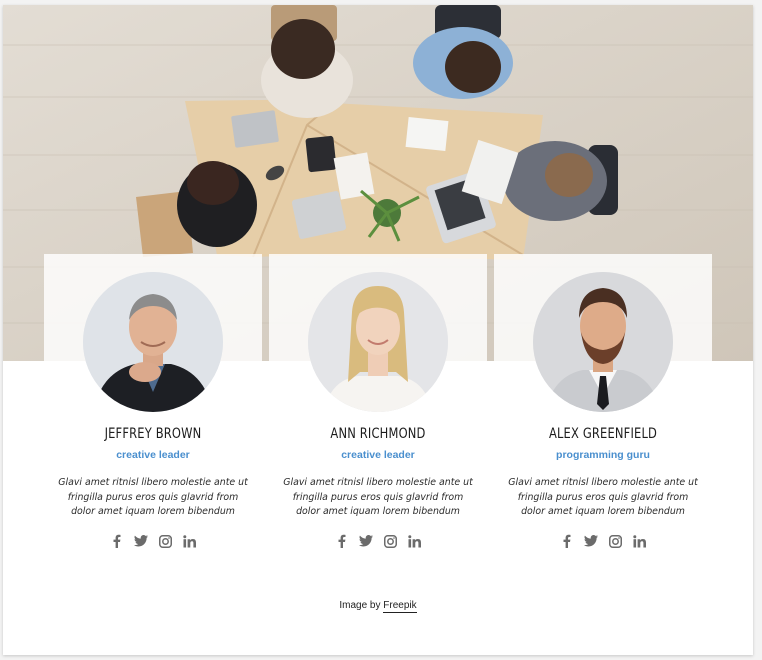 The height and width of the screenshot is (660, 762). Describe the element at coordinates (153, 434) in the screenshot. I see `member-name: JEFFREY BROWN` at that location.